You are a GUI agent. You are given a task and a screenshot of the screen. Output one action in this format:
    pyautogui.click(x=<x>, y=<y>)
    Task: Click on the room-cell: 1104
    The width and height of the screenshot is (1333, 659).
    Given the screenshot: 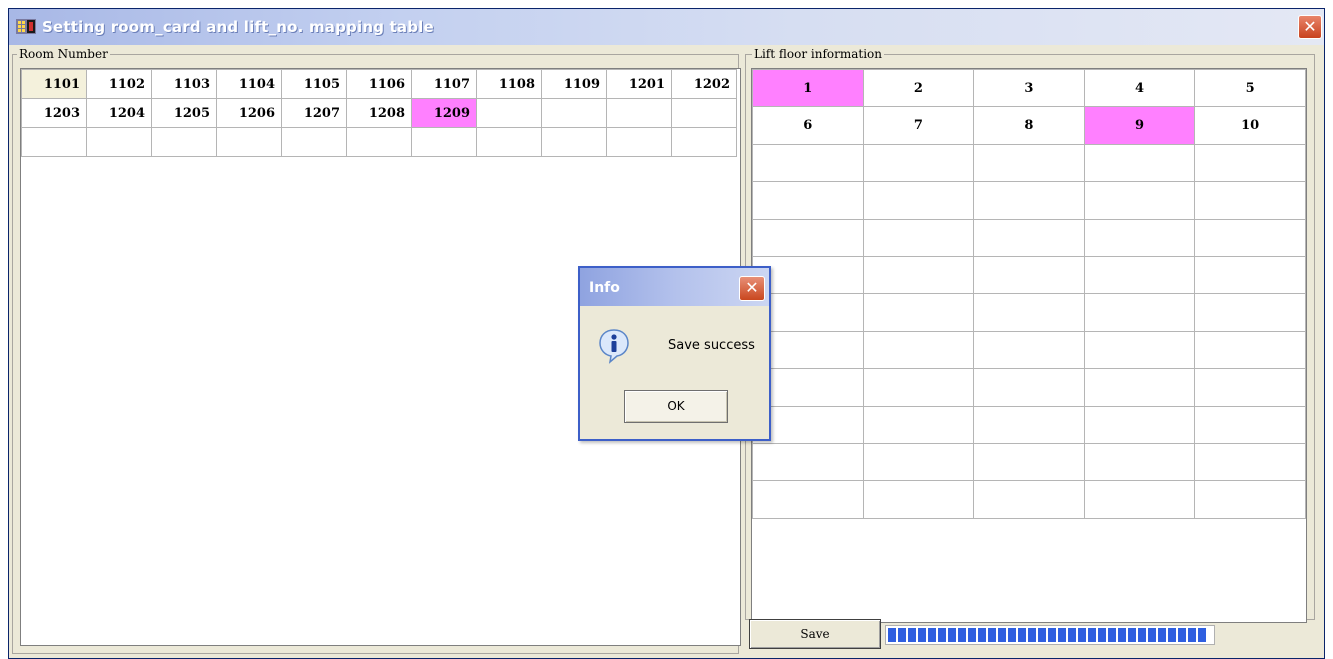 What is the action you would take?
    pyautogui.click(x=249, y=84)
    